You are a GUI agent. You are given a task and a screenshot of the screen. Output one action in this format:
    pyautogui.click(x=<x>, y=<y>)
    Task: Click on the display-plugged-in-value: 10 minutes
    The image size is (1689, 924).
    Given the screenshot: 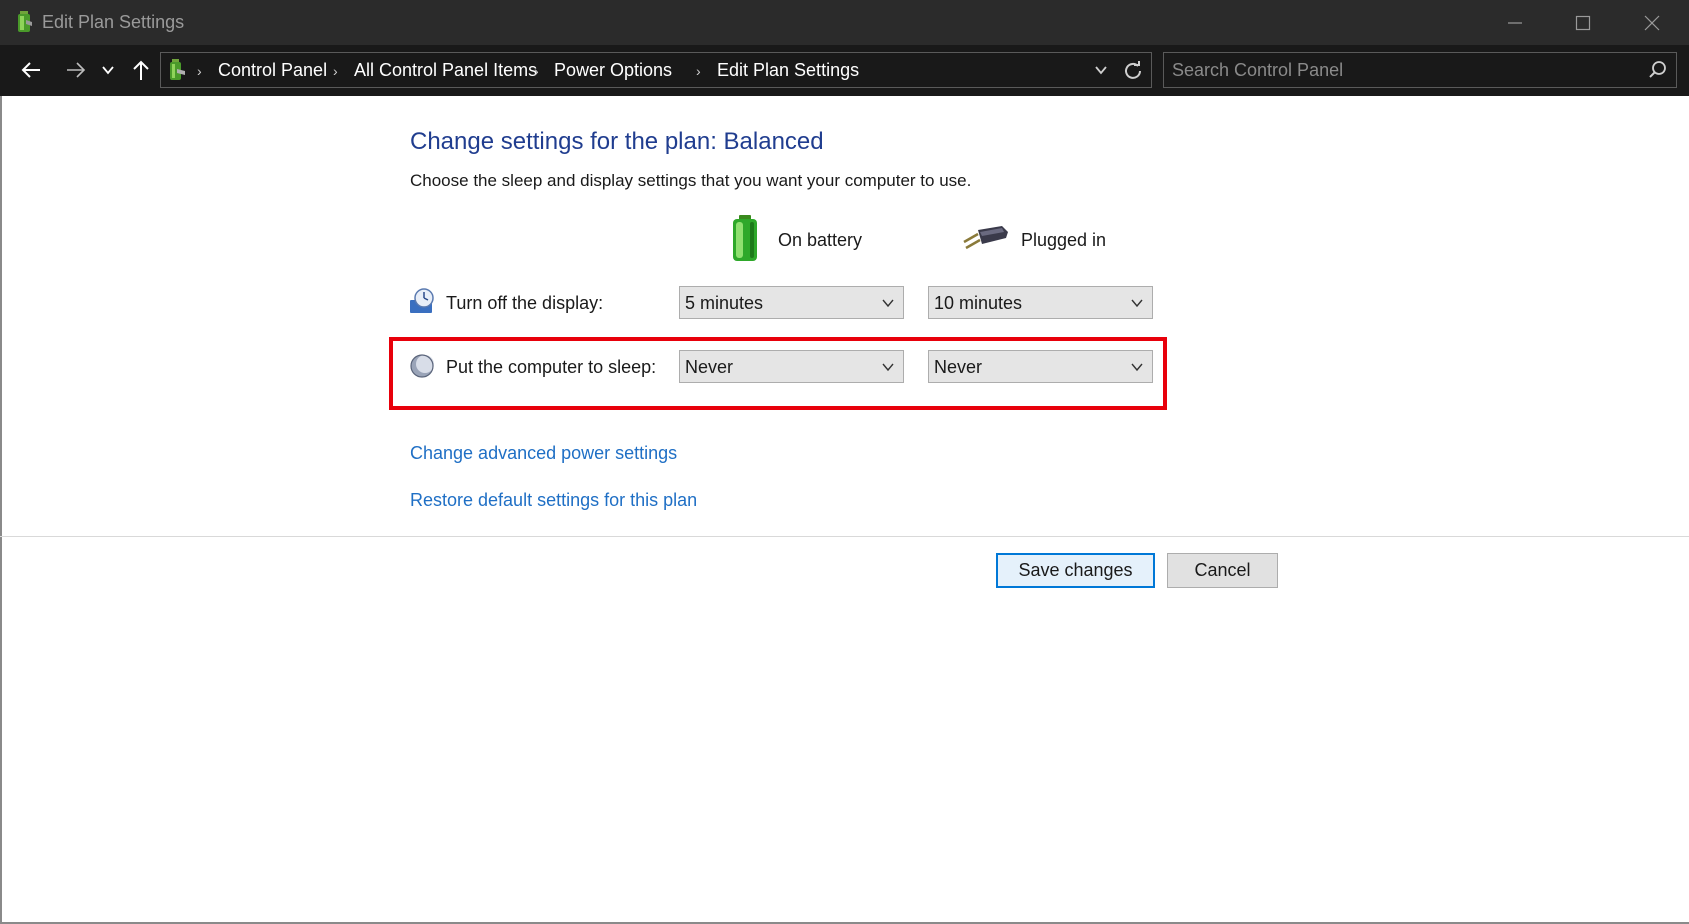 What is the action you would take?
    pyautogui.click(x=978, y=303)
    